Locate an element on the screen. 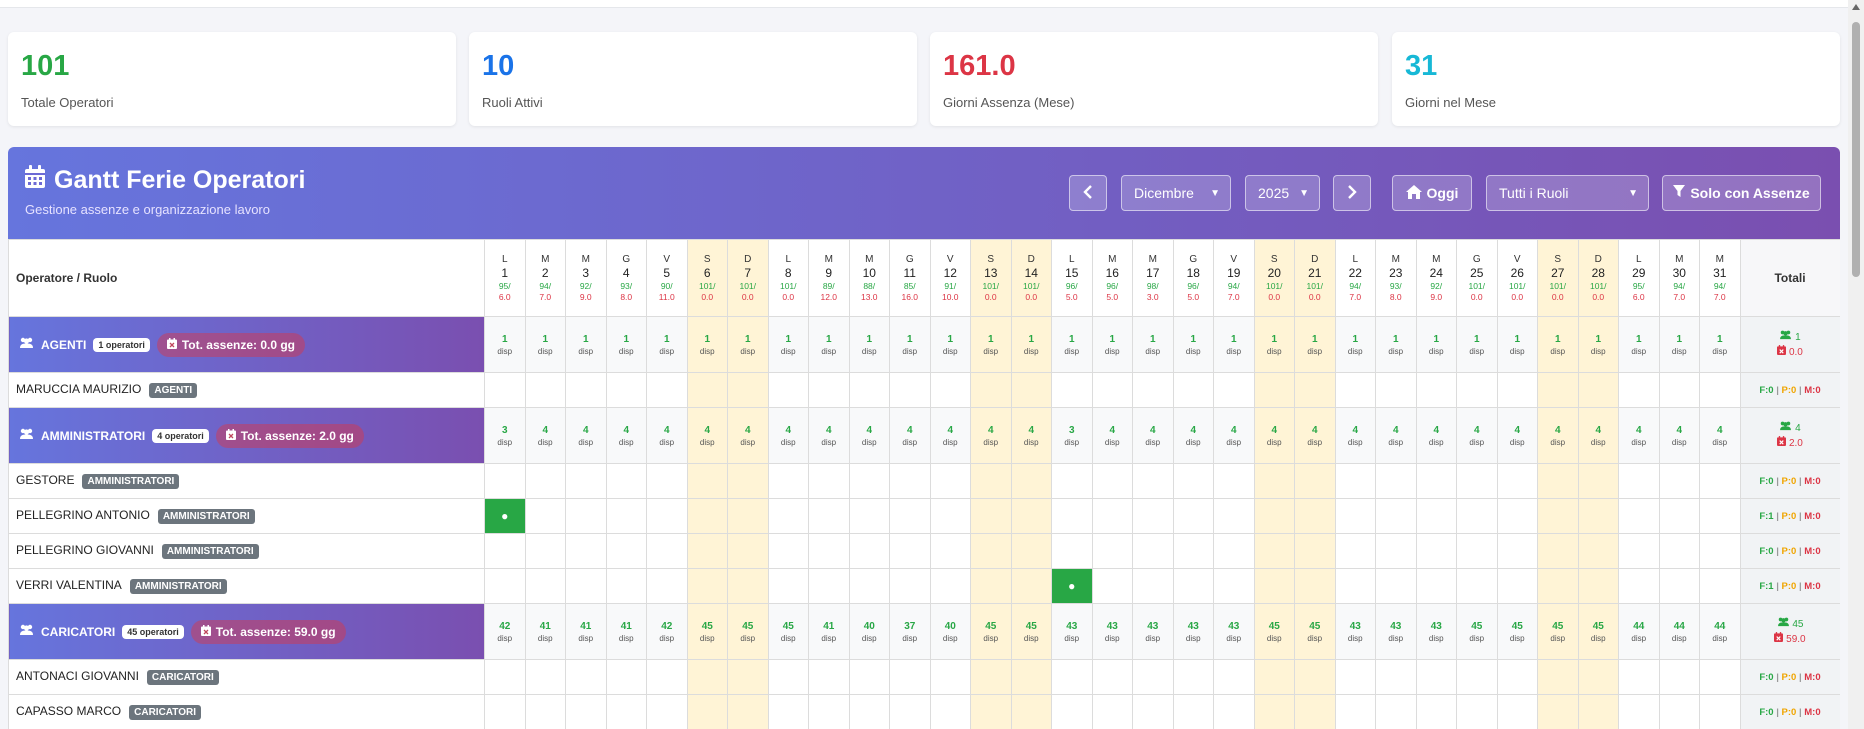  group-name-cell: AGENTI 1 operatori Tot. assenze: 0.0 gg is located at coordinates (246, 344).